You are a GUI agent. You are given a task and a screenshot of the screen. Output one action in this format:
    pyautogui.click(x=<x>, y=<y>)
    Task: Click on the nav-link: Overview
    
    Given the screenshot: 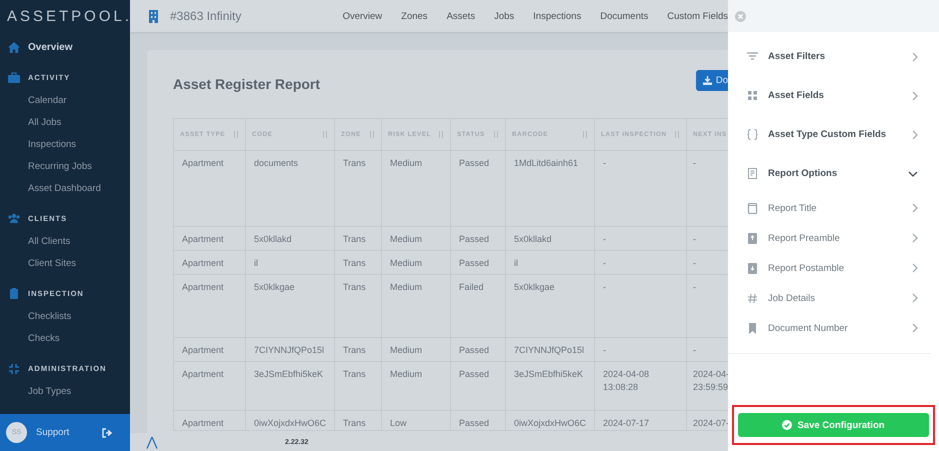 What is the action you would take?
    pyautogui.click(x=362, y=16)
    